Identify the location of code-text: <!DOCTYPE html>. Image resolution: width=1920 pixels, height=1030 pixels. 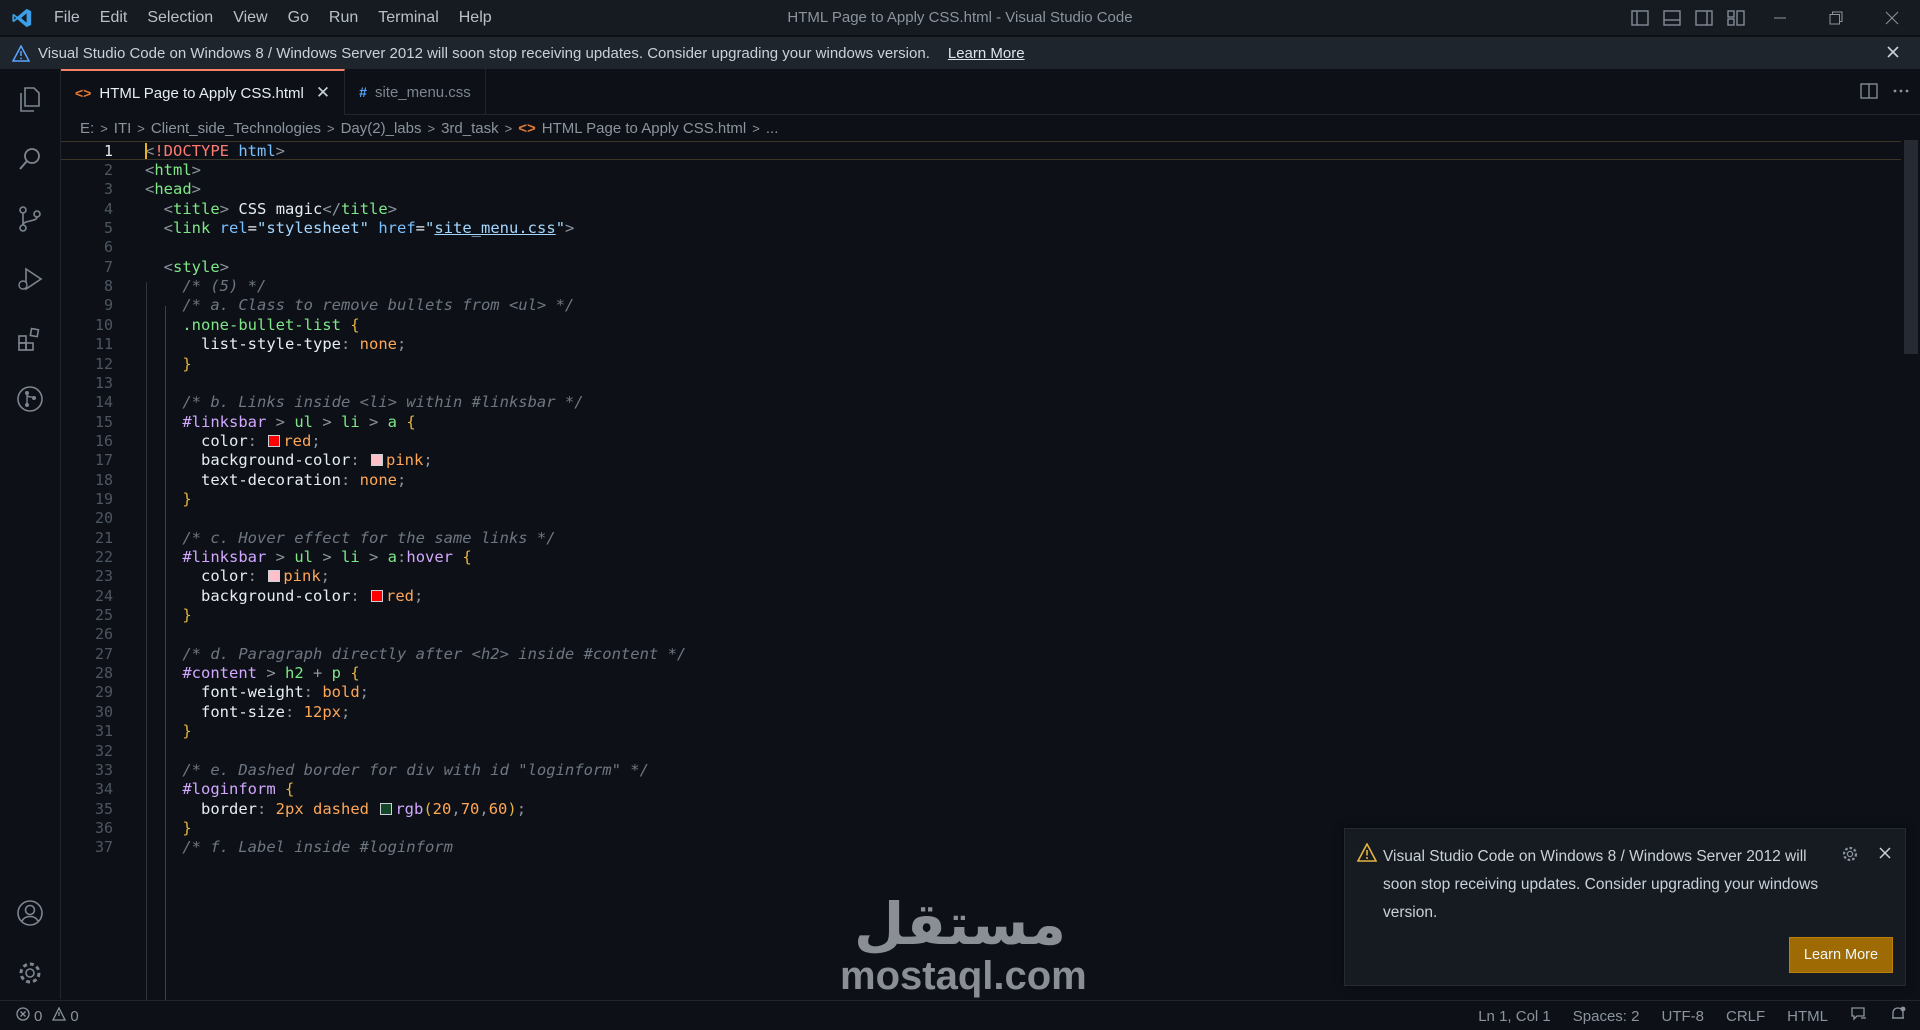
(215, 150).